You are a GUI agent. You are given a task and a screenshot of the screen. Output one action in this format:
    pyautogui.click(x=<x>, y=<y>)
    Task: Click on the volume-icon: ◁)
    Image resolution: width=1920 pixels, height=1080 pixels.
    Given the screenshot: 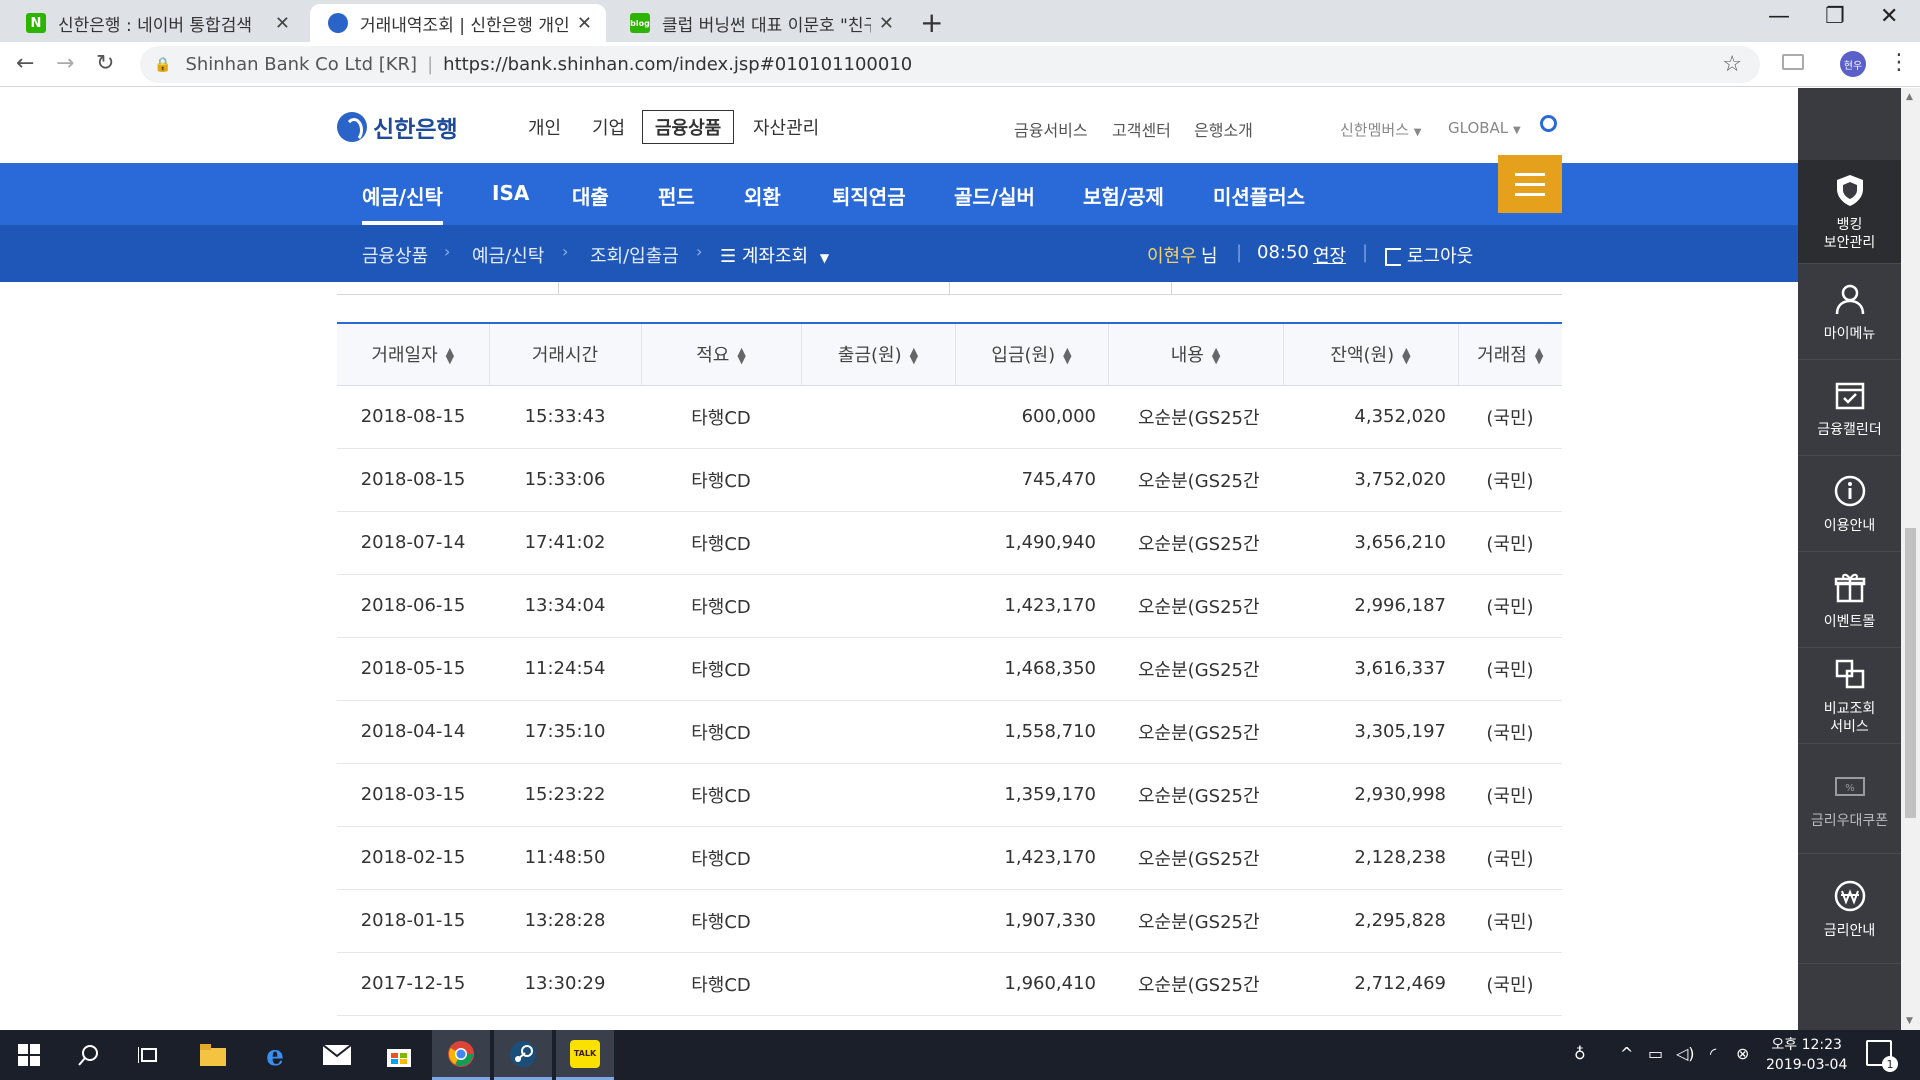 What is the action you would take?
    pyautogui.click(x=1685, y=1053)
    